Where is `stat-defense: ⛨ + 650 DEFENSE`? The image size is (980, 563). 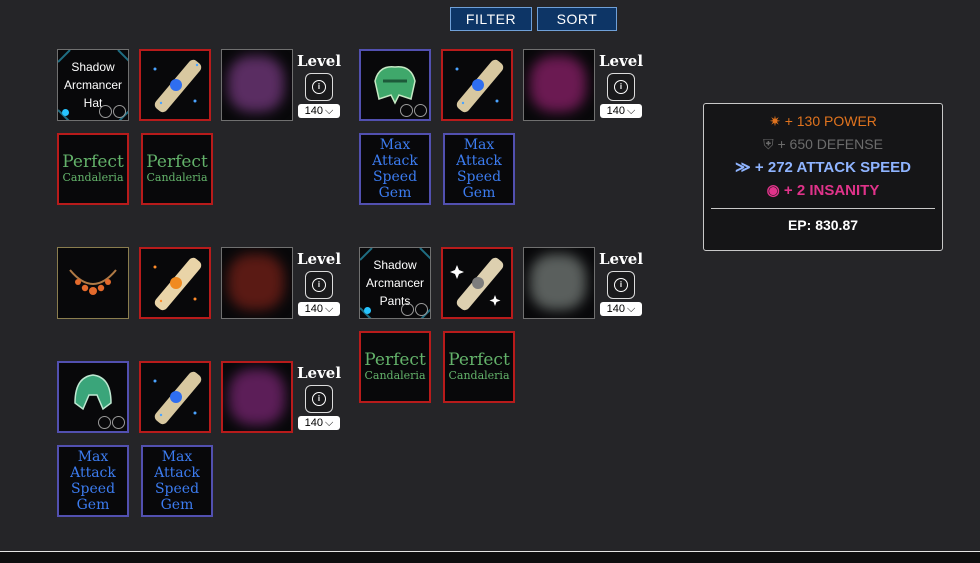
stat-defense: ⛨ + 650 DEFENSE is located at coordinates (823, 144).